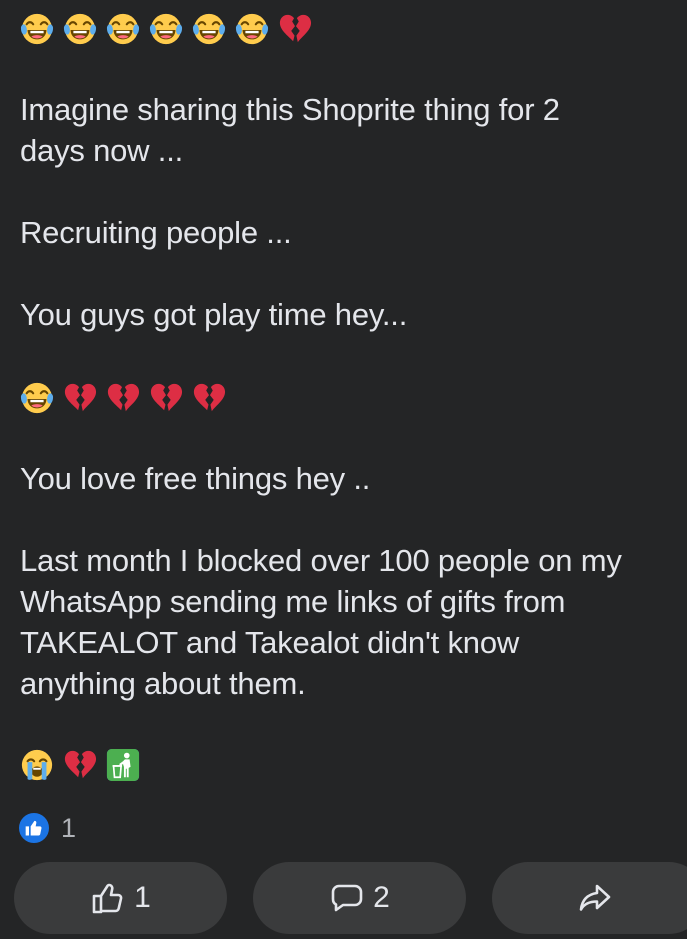 Image resolution: width=687 pixels, height=939 pixels. What do you see at coordinates (195, 478) in the screenshot?
I see `post-text-paragraph: You love free things hey ..` at bounding box center [195, 478].